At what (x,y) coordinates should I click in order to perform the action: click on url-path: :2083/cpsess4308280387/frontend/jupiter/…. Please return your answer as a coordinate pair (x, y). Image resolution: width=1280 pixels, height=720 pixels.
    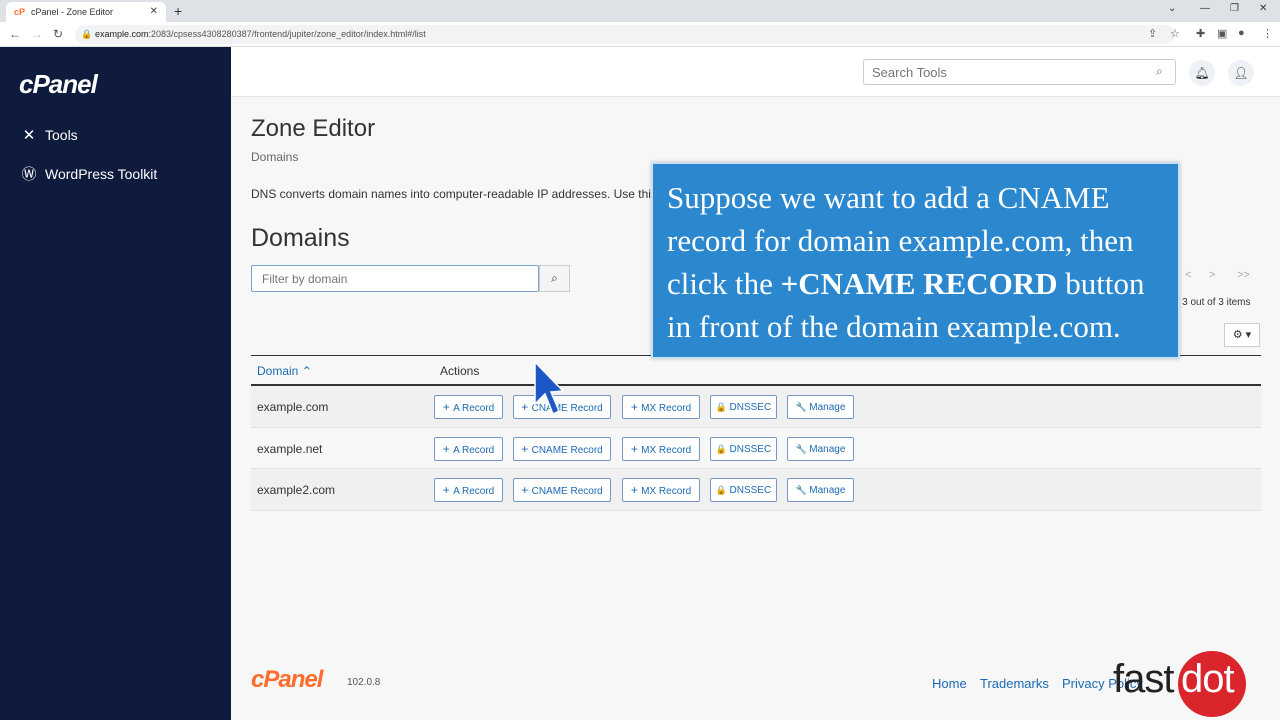
    Looking at the image, I should click on (287, 34).